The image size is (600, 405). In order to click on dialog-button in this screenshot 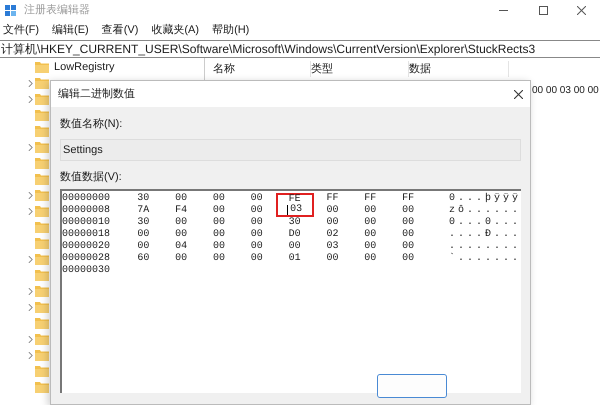, I will do `click(412, 386)`.